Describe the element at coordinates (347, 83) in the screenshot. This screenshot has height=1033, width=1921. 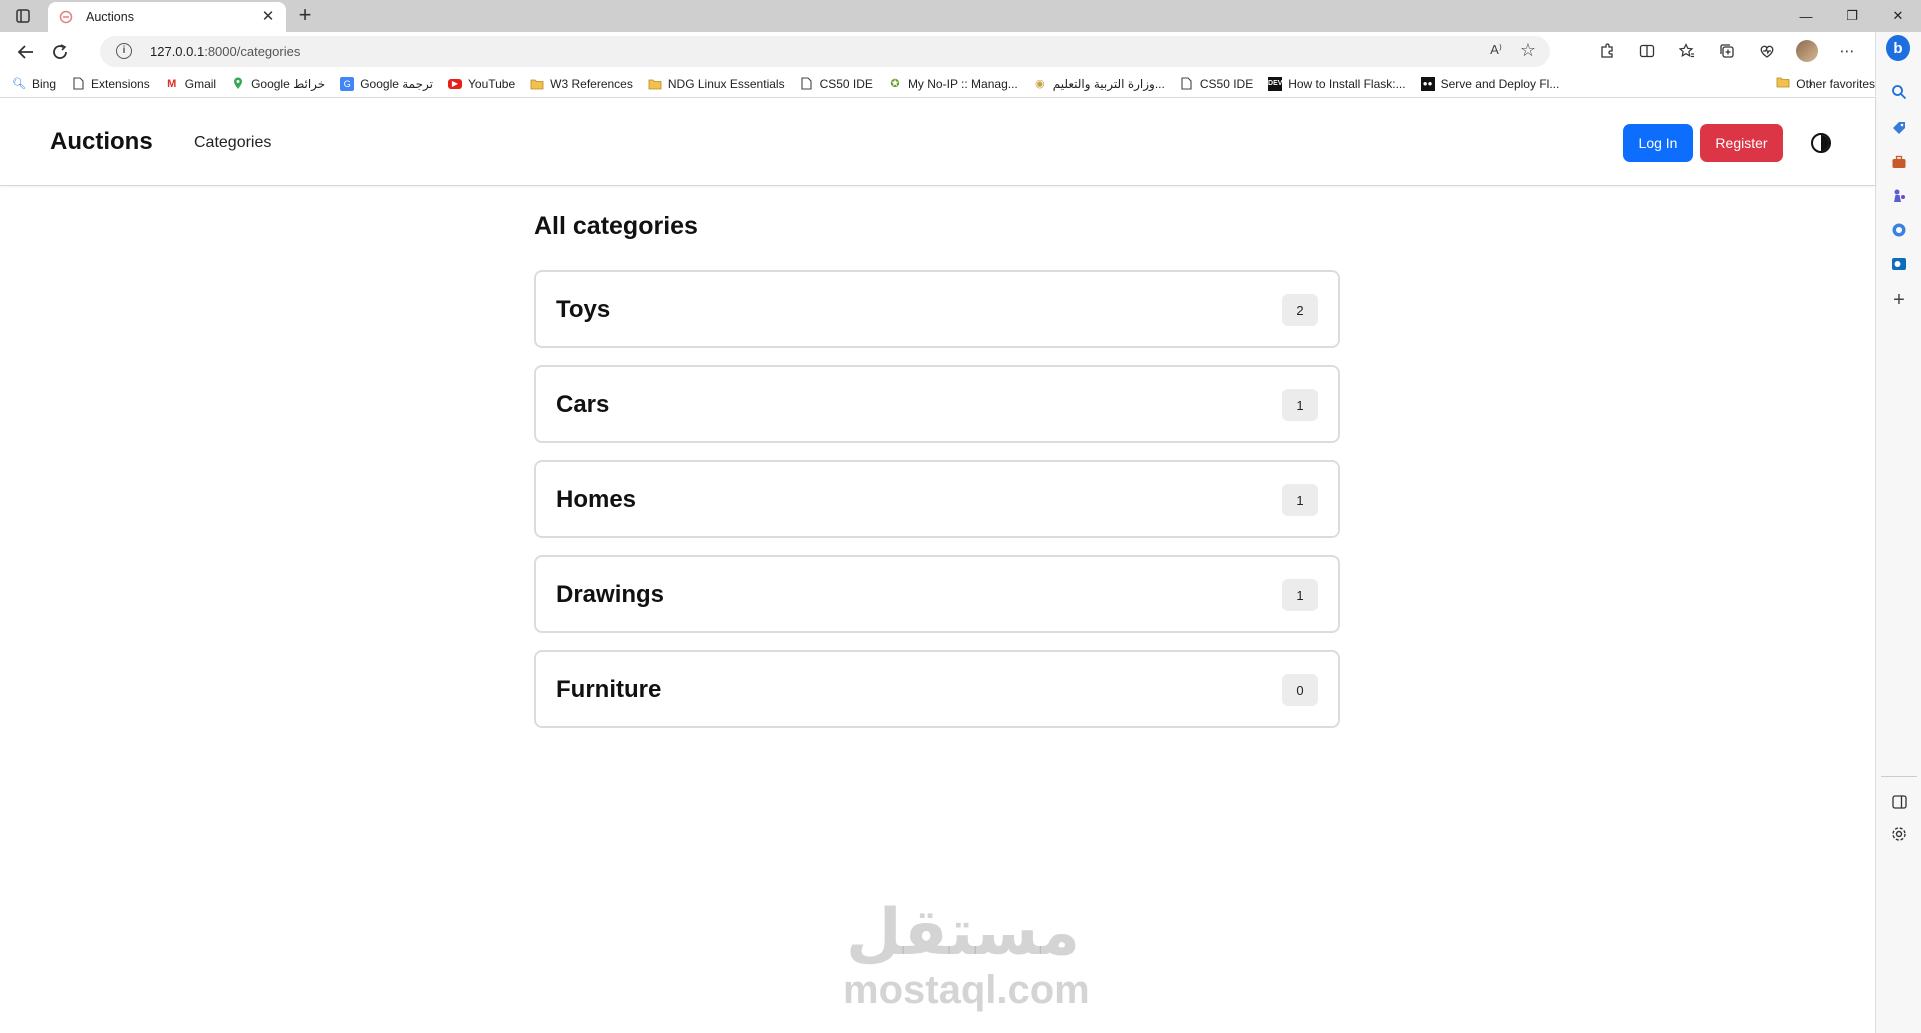
I see `translate-icon: G` at that location.